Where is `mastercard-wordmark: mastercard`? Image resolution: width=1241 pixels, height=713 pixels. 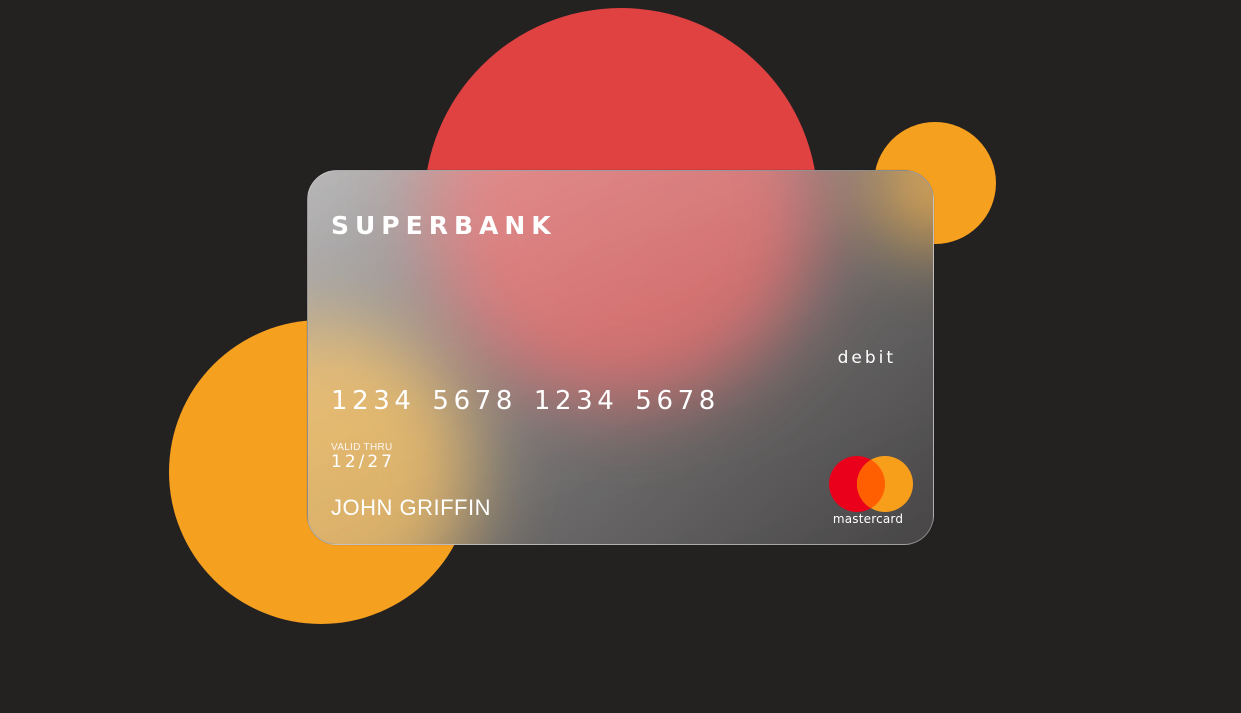
mastercard-wordmark: mastercard is located at coordinates (868, 519).